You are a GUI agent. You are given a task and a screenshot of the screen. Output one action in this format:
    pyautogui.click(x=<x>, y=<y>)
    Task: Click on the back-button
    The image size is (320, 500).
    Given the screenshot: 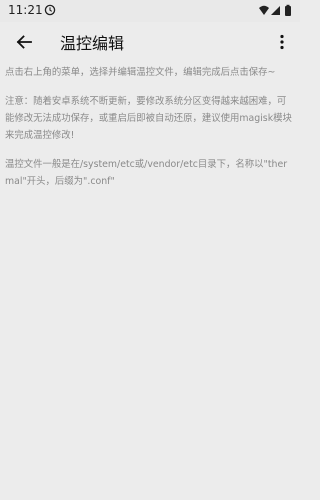 What is the action you would take?
    pyautogui.click(x=24, y=42)
    